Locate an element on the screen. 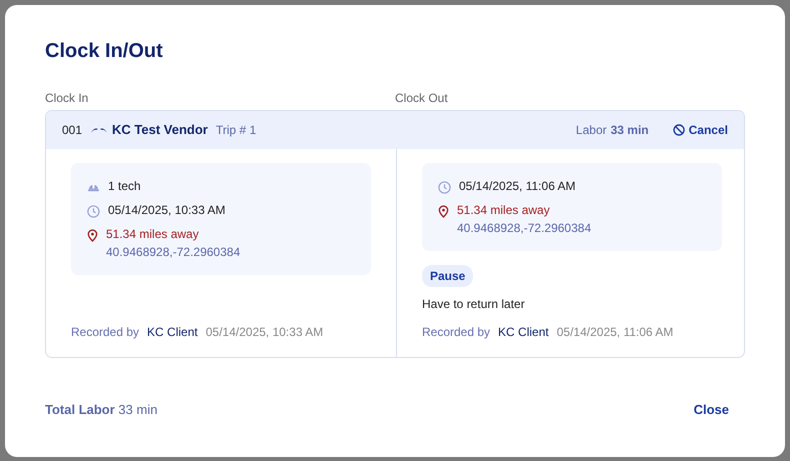  recorded-time: 05/14/2025, 11:06 AM is located at coordinates (615, 332).